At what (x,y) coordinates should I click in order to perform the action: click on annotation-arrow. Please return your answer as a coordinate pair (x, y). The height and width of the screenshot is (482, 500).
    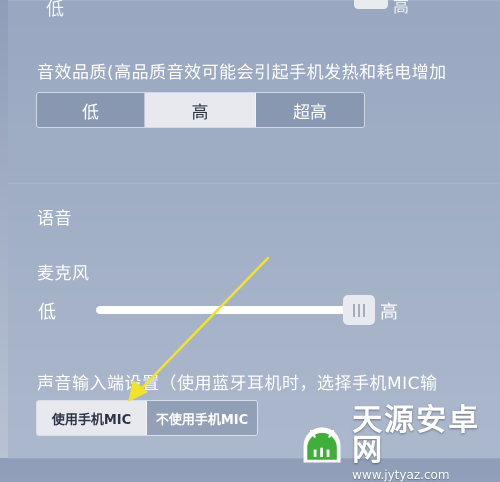
    Looking at the image, I should click on (199, 329).